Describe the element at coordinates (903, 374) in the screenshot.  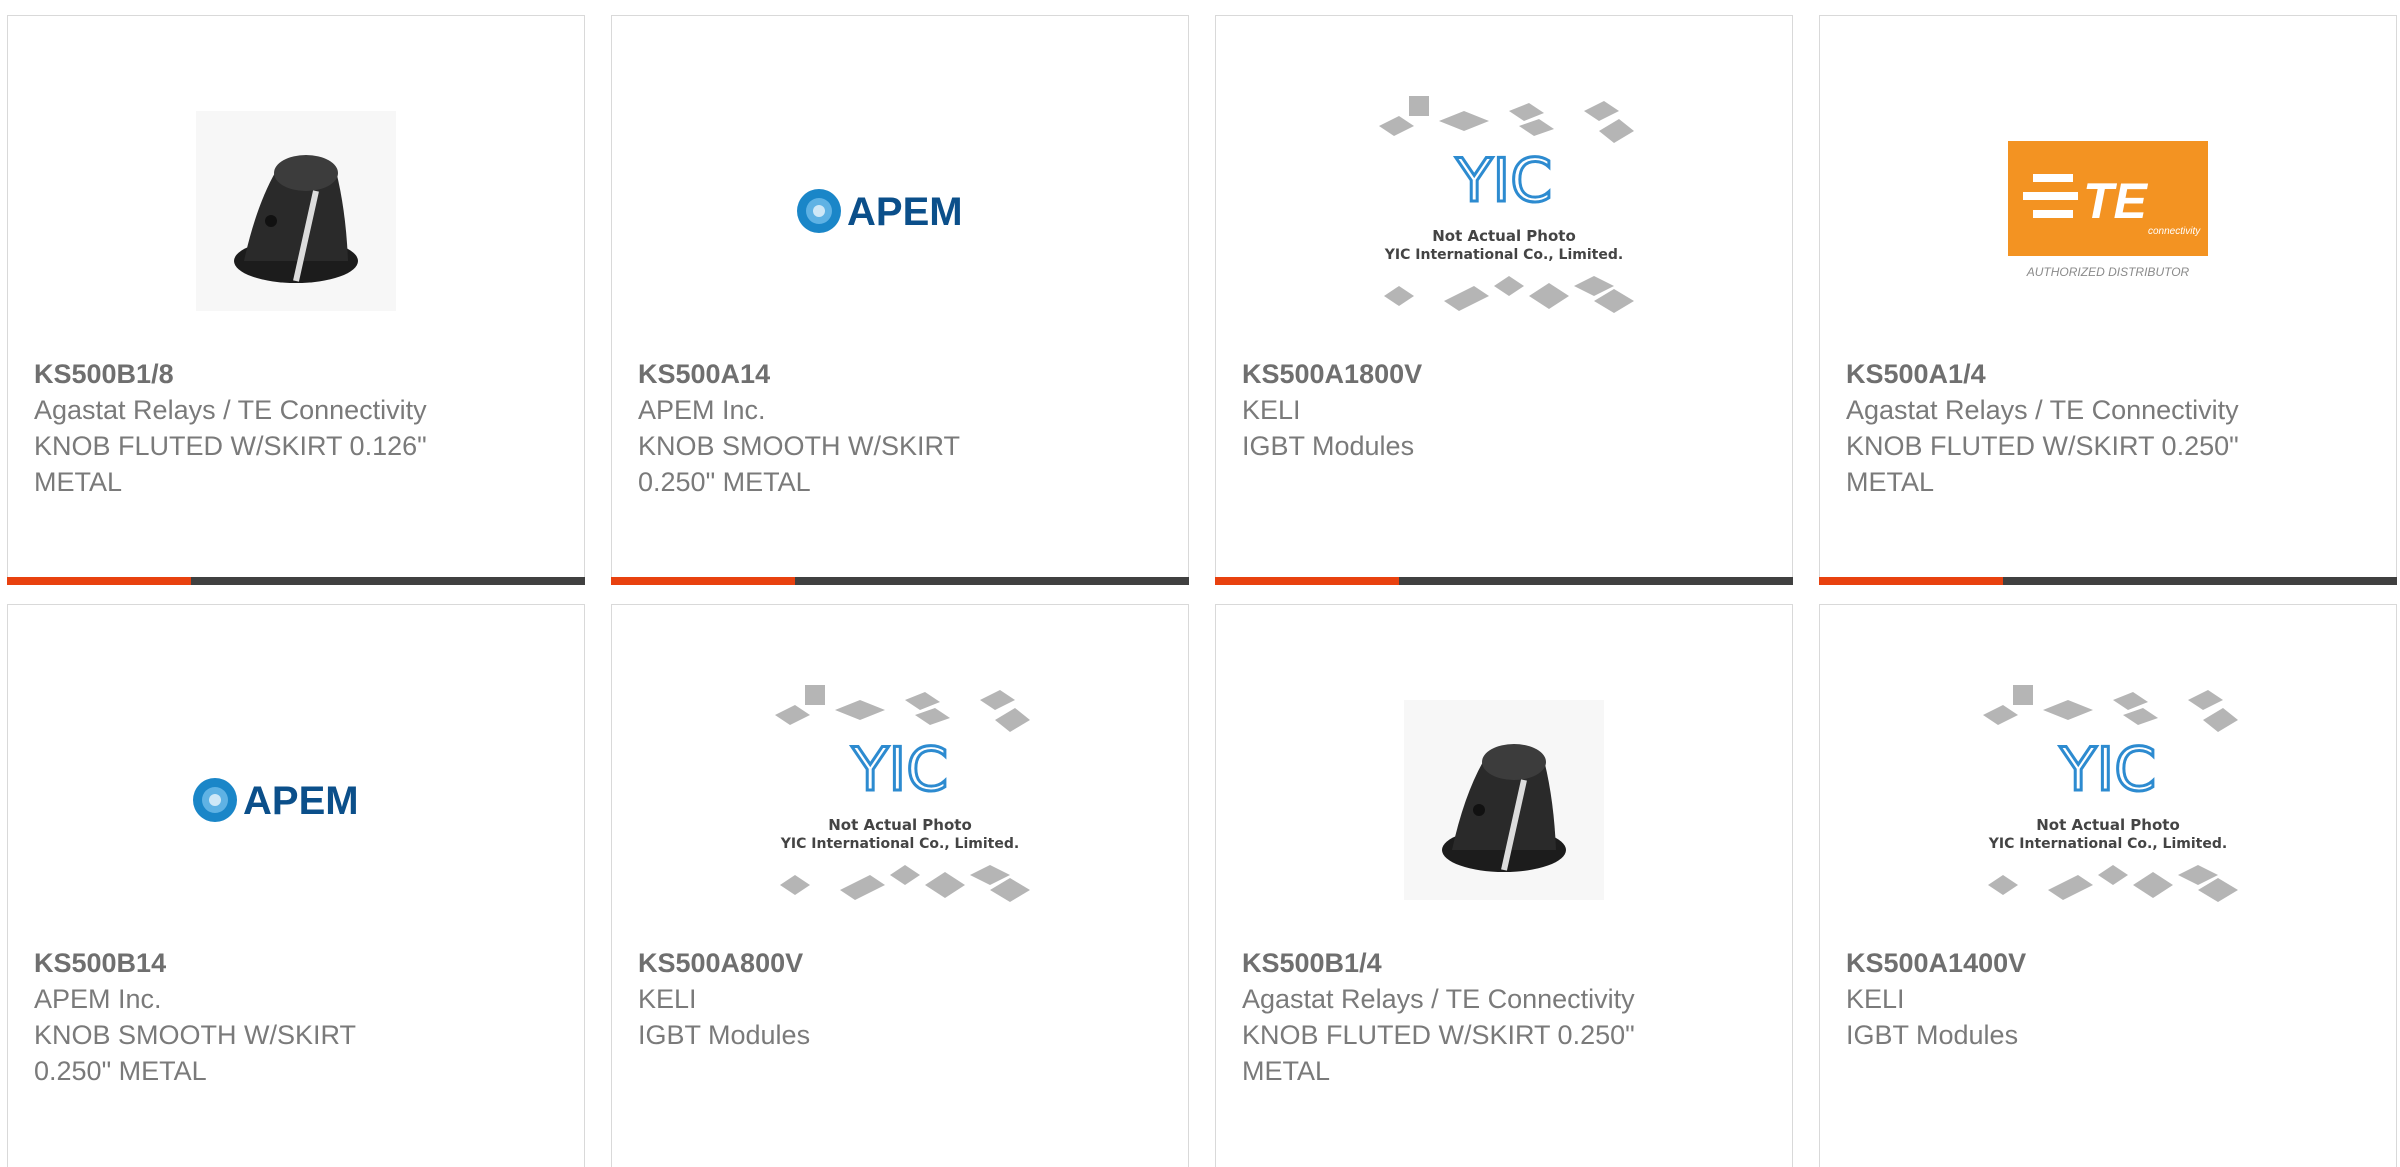
I see `part-number: KS500A14` at that location.